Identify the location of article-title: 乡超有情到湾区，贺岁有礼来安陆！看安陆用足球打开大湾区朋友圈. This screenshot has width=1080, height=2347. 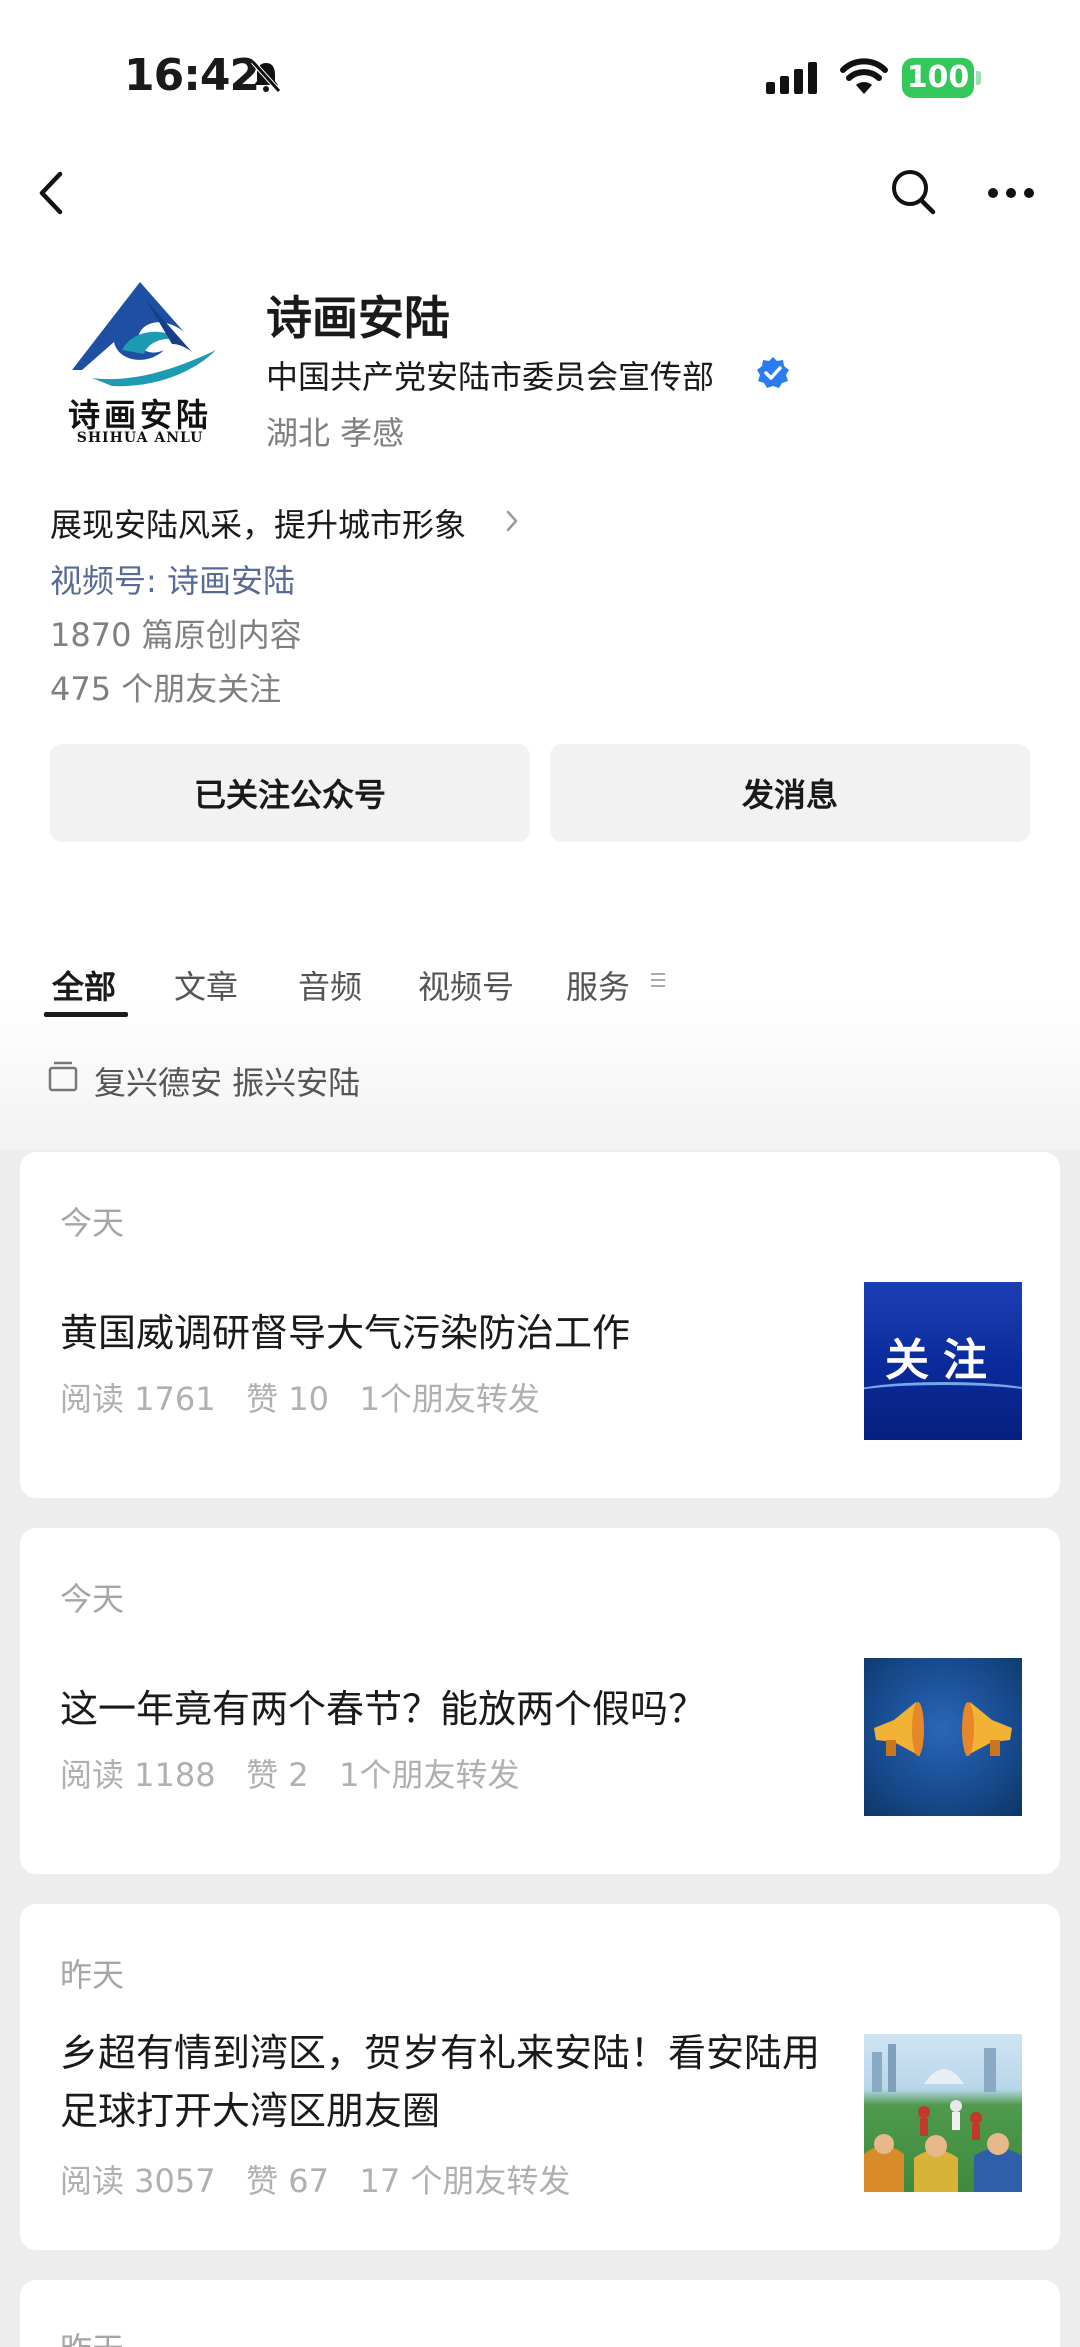
(450, 2082).